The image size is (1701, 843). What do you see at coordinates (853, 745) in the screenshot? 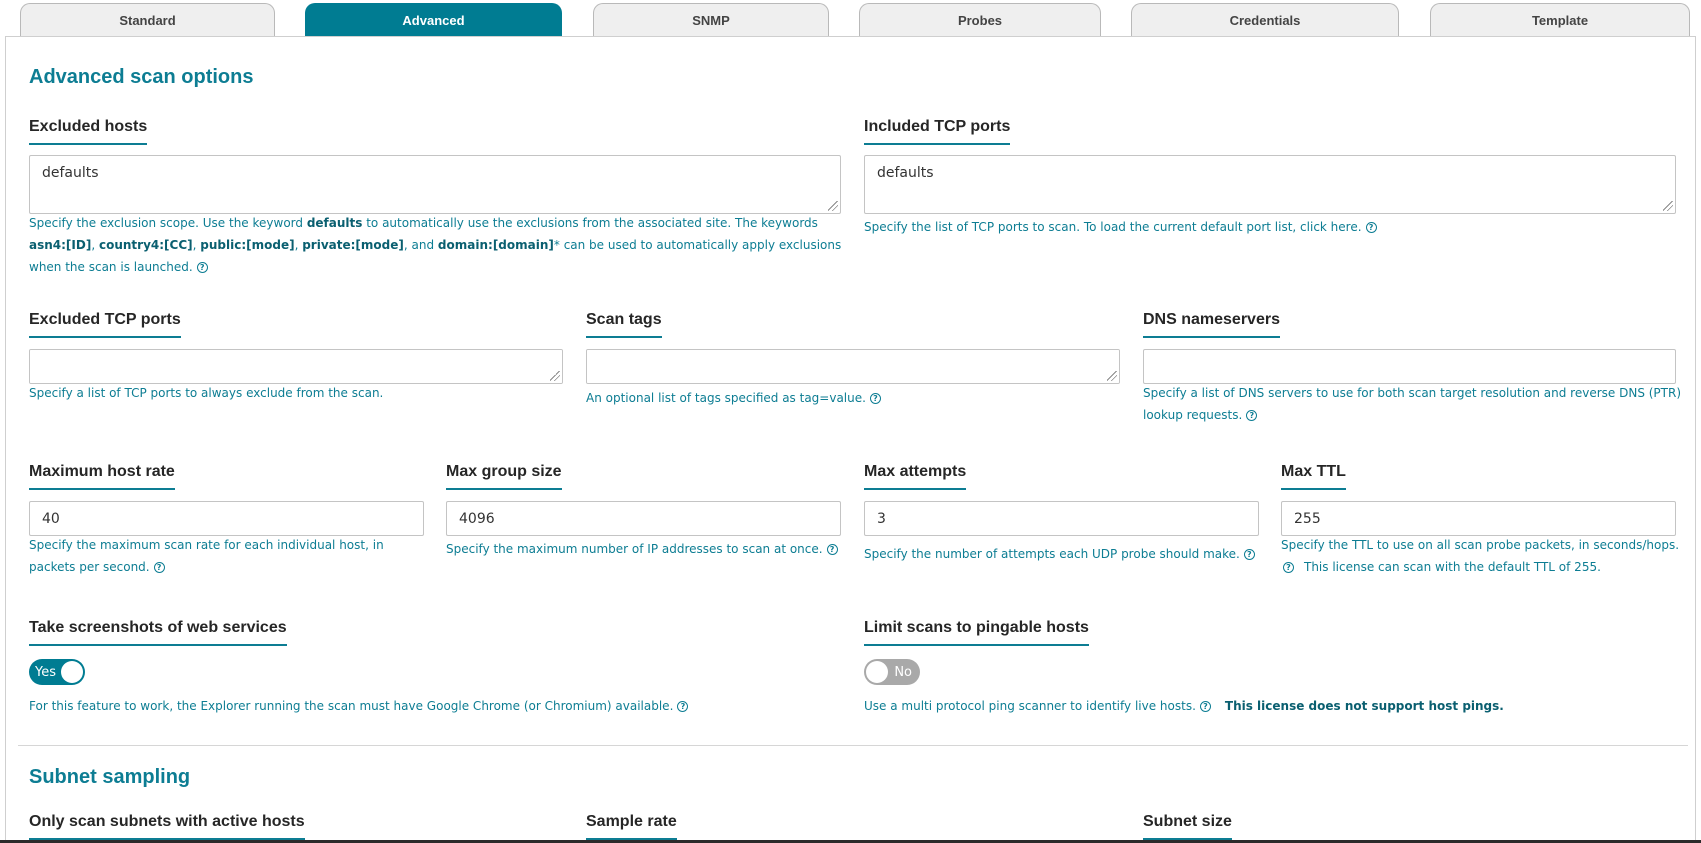
I see `section-divider` at bounding box center [853, 745].